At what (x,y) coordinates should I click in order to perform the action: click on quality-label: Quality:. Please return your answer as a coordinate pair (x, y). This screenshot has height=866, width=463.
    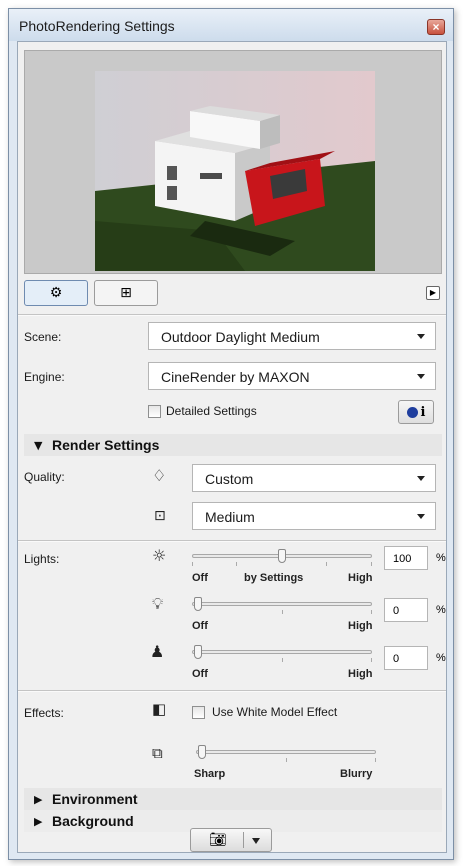
    Looking at the image, I should click on (44, 477).